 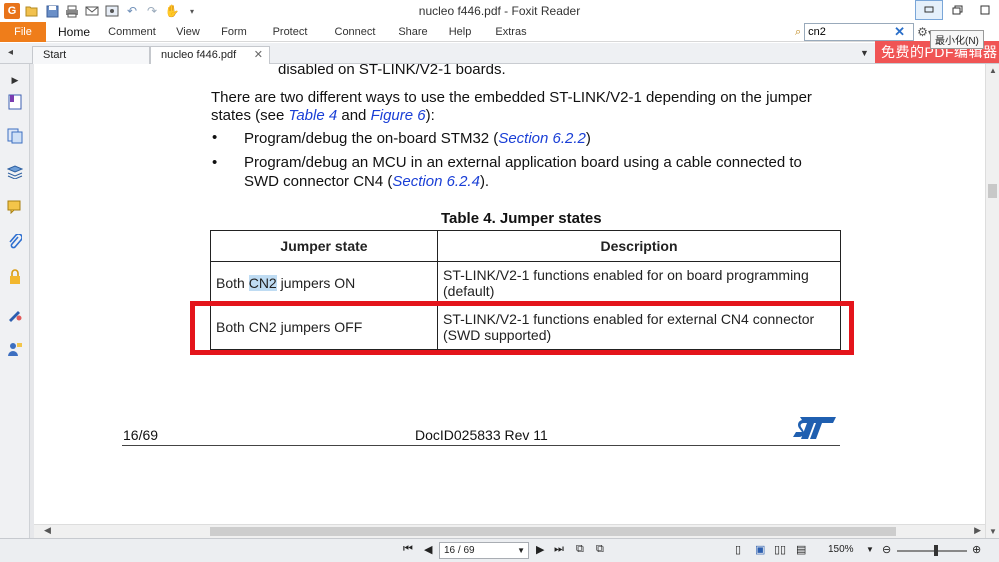 What do you see at coordinates (232, 283) in the screenshot?
I see `text-run: Both` at bounding box center [232, 283].